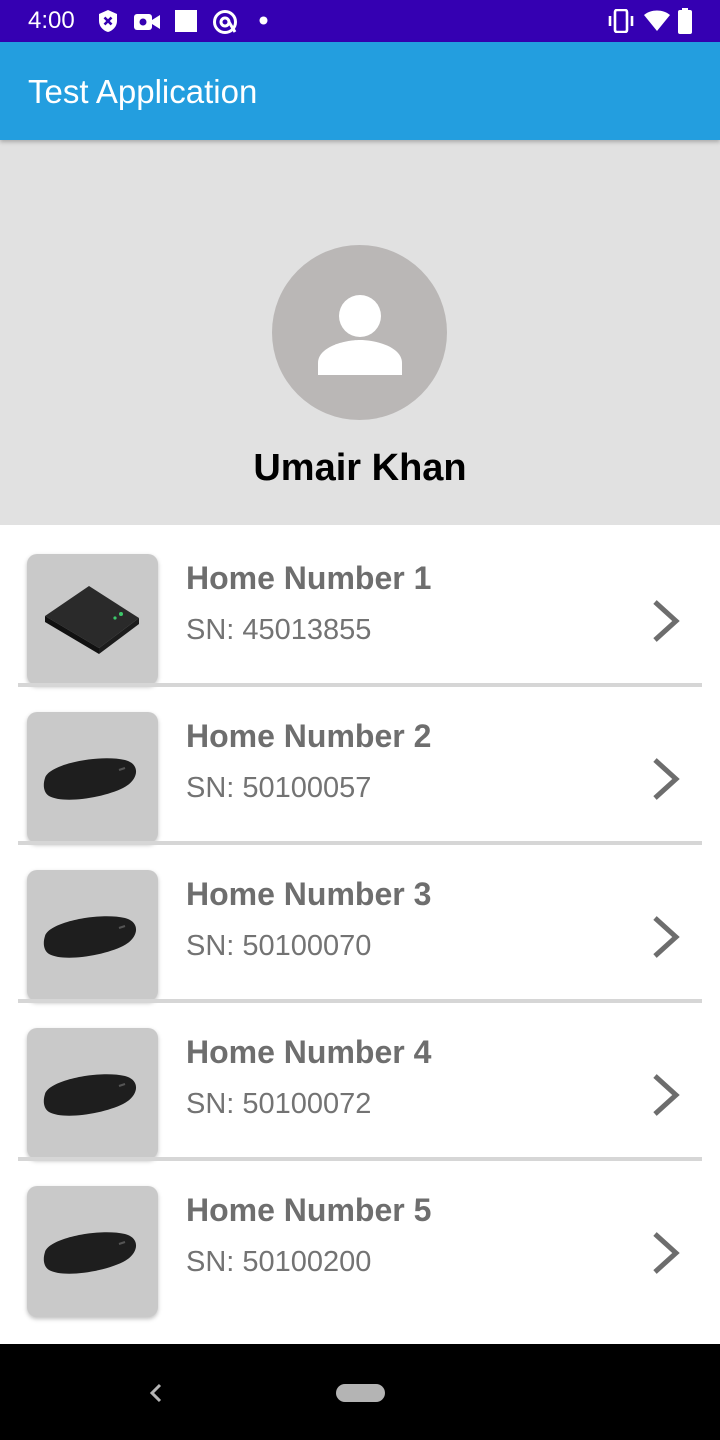  I want to click on dot-icon, so click(263, 20).